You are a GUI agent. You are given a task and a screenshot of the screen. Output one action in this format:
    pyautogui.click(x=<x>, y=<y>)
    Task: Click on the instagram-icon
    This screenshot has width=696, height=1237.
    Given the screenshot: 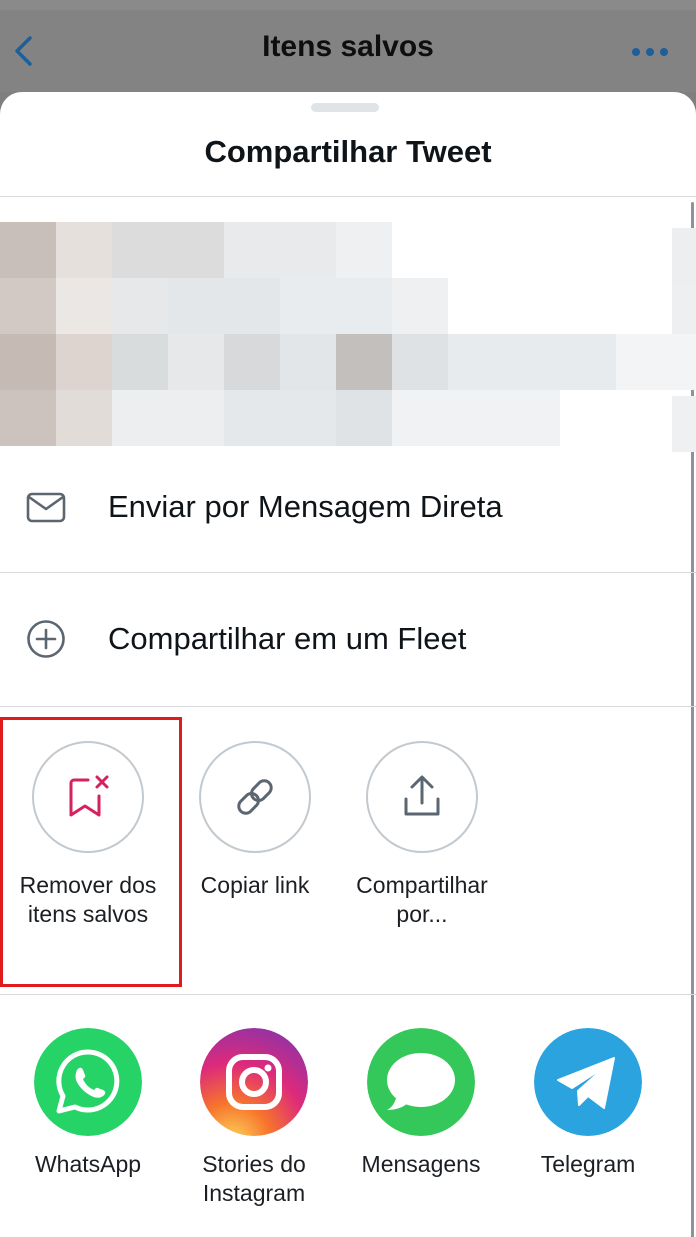 What is the action you would take?
    pyautogui.click(x=254, y=1082)
    